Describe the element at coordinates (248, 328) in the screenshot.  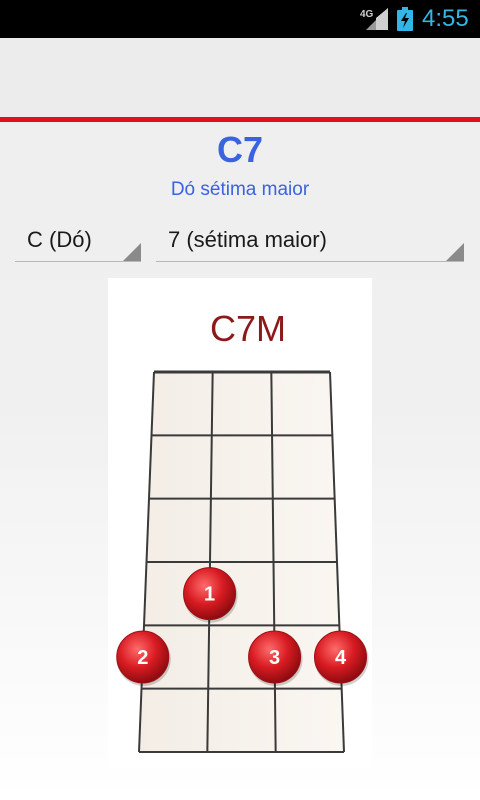
I see `diagram-title: C7M` at that location.